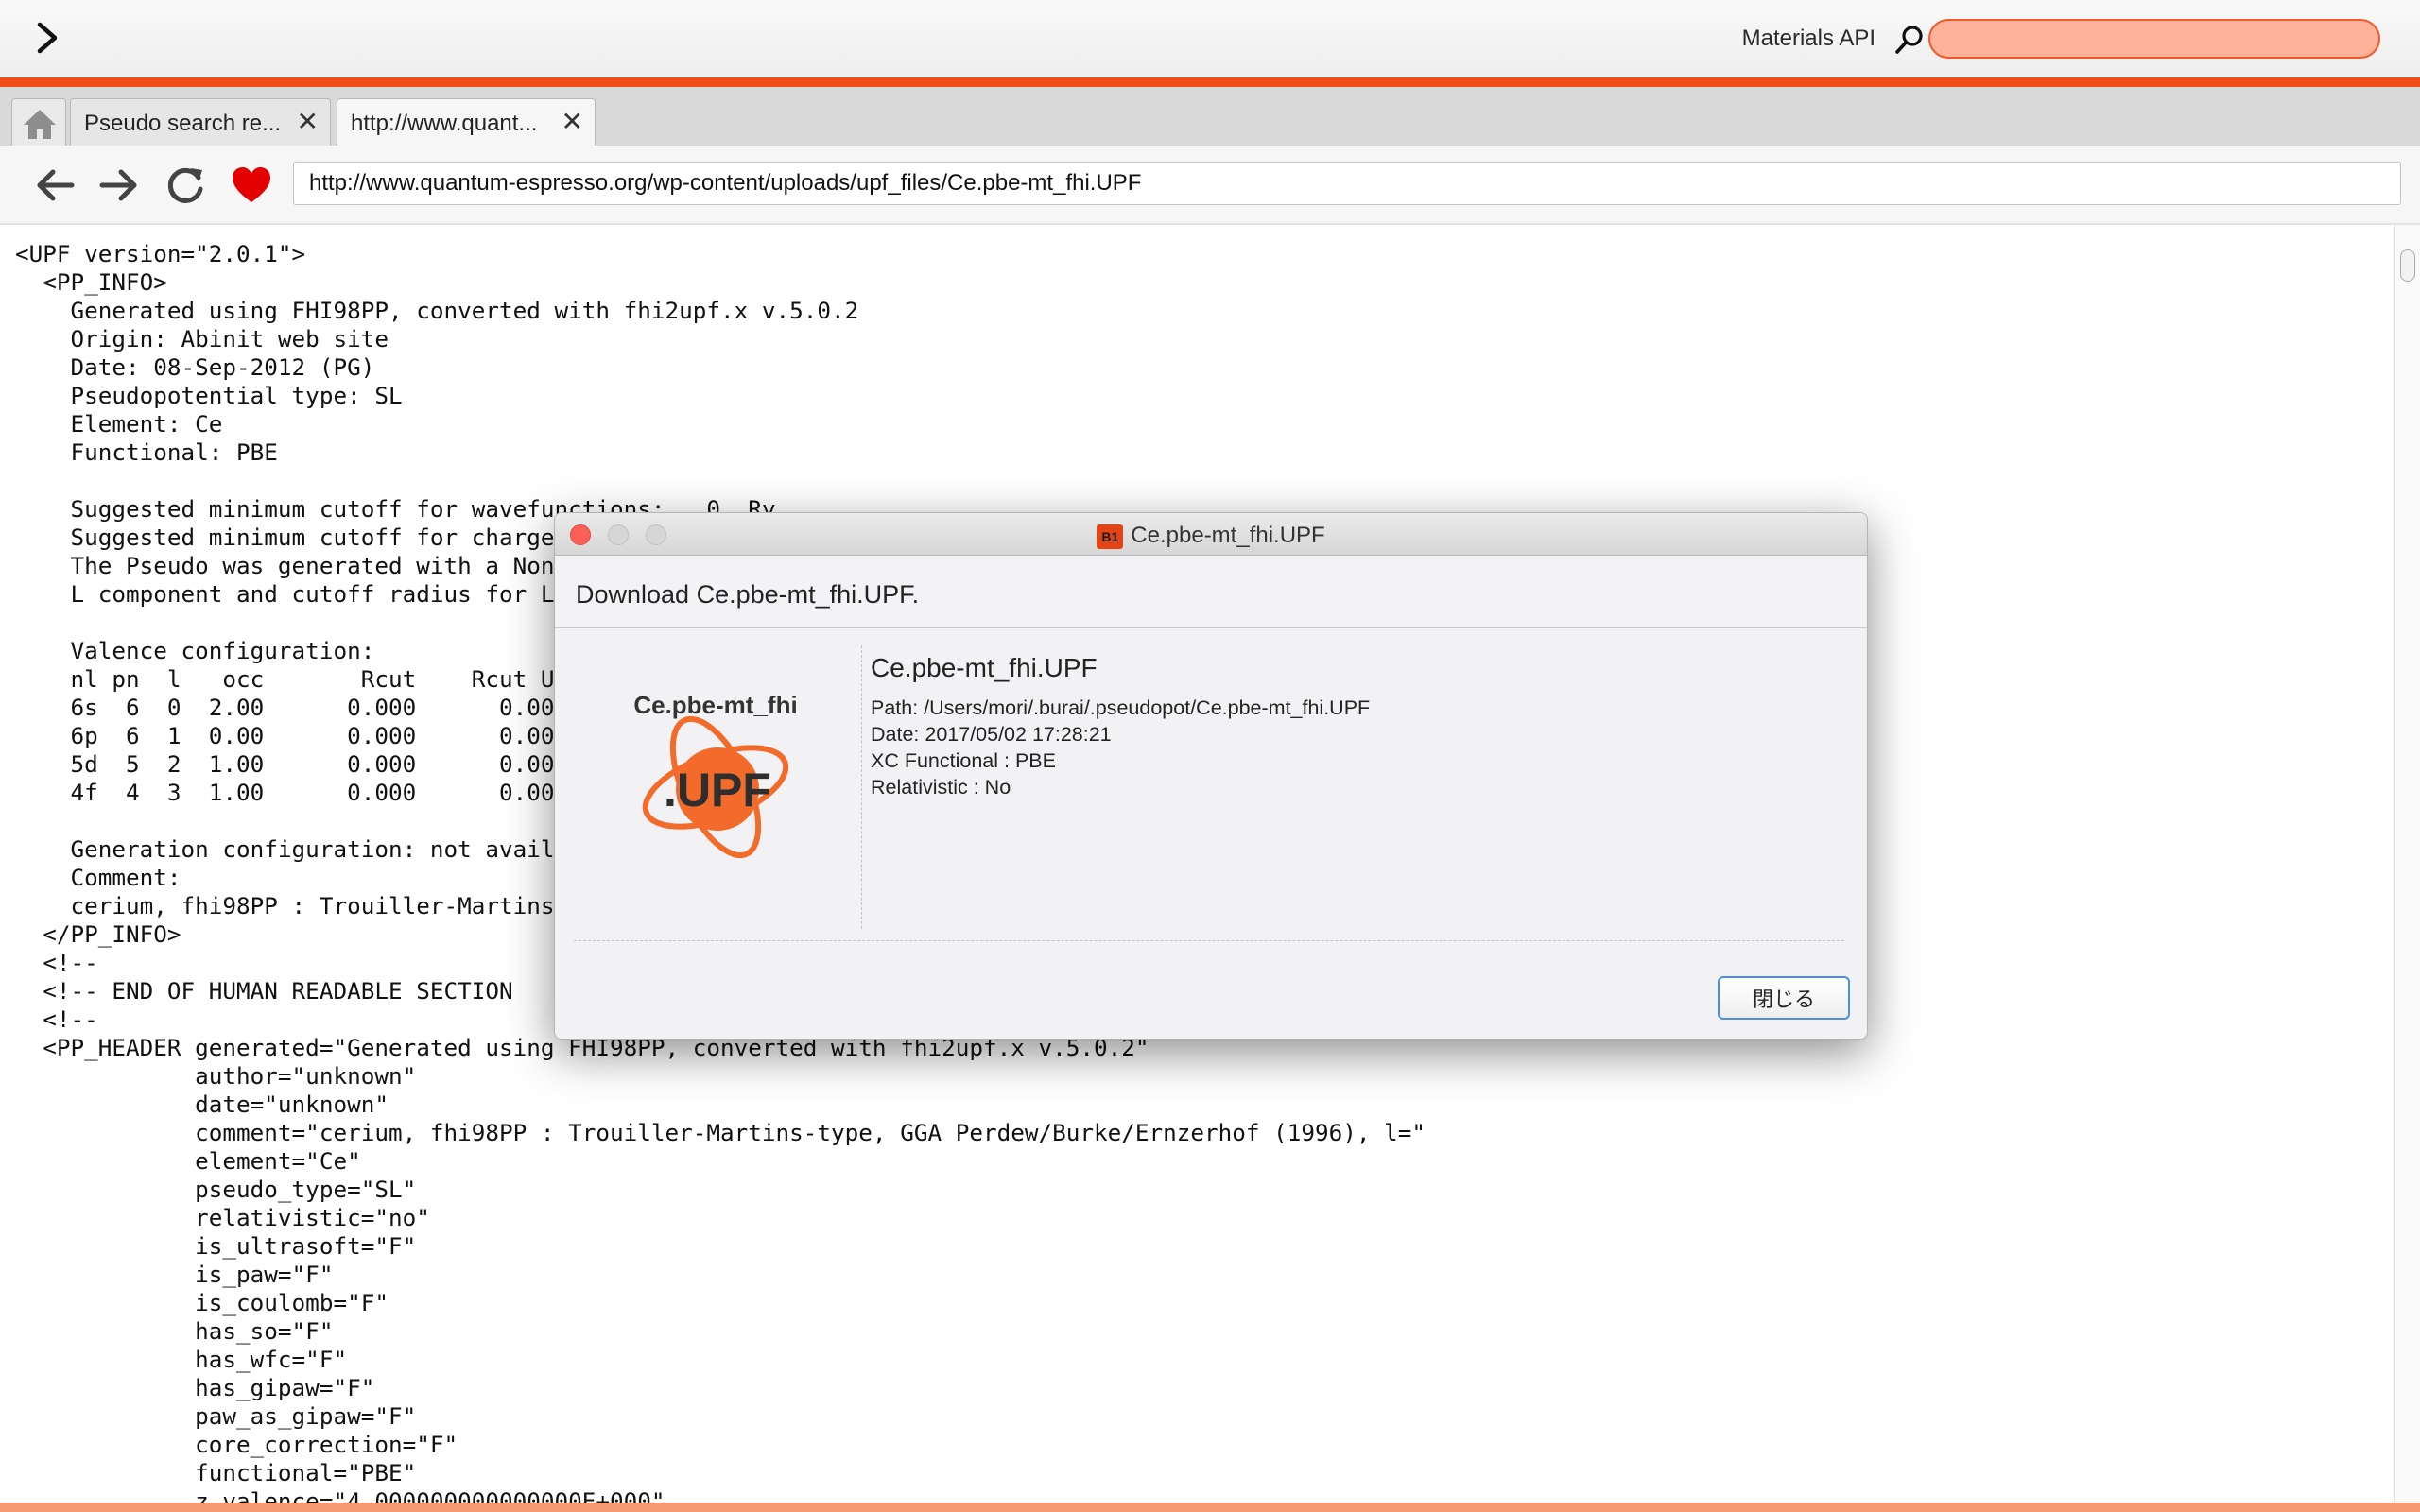 This screenshot has height=1512, width=2420. Describe the element at coordinates (216, 1416) in the screenshot. I see `source-line: paw_as_gipaw="F"` at that location.